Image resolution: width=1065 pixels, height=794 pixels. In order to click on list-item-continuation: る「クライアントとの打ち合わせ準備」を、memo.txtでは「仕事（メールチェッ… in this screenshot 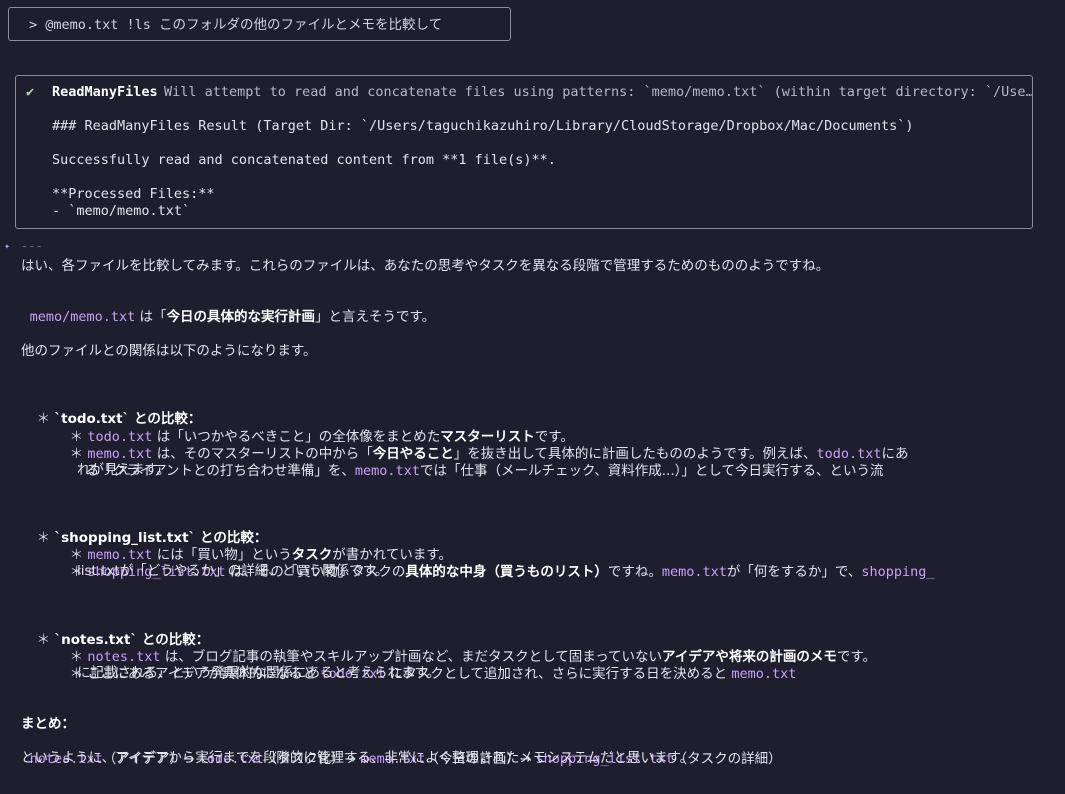, I will do `click(484, 471)`.